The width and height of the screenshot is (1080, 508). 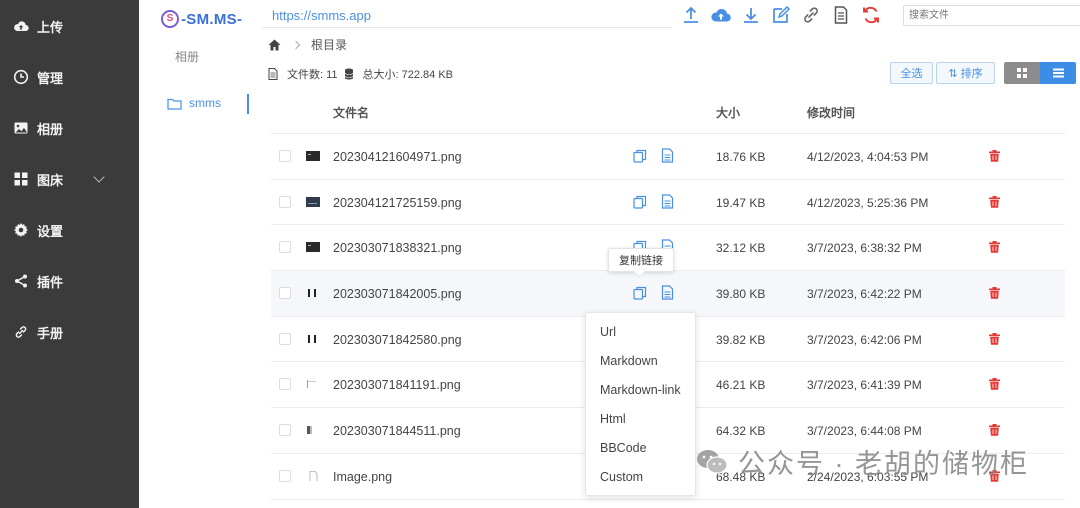 I want to click on sidebar-item-albums: 相册, so click(x=69, y=128).